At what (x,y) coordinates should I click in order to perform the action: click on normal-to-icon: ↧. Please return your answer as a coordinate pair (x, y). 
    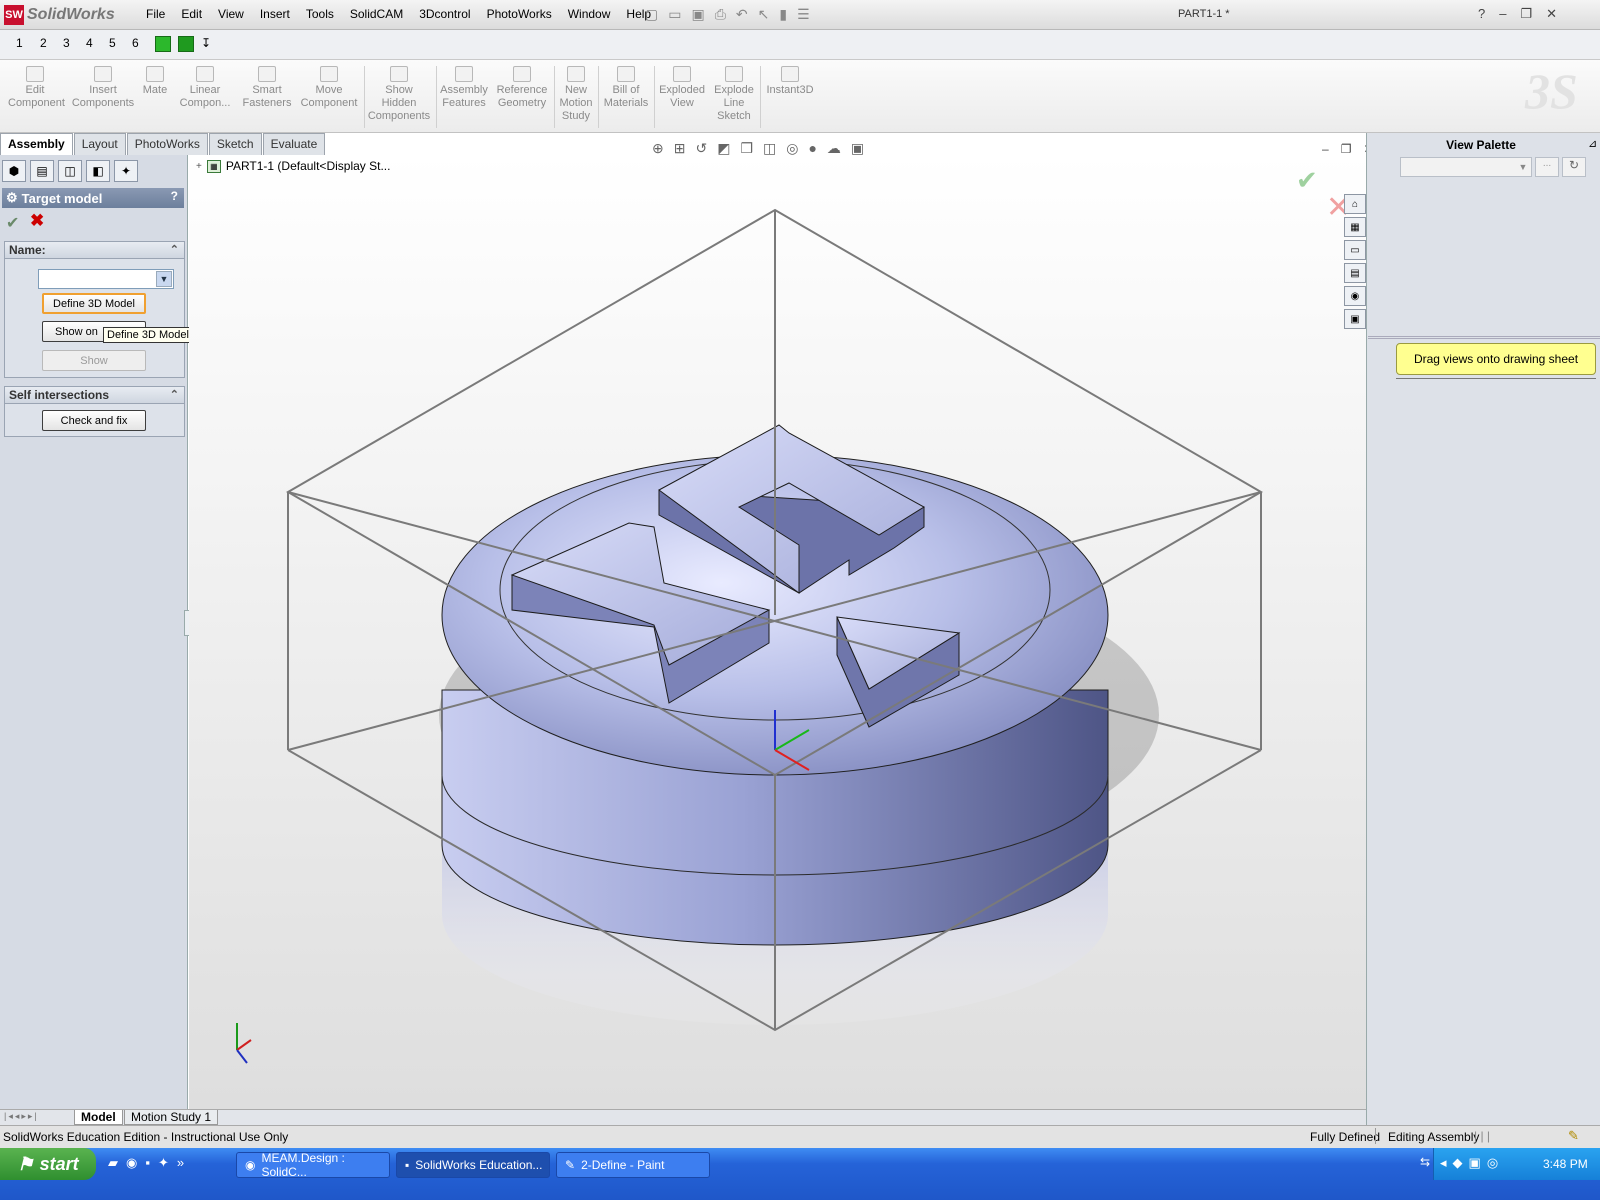
    Looking at the image, I should click on (206, 43).